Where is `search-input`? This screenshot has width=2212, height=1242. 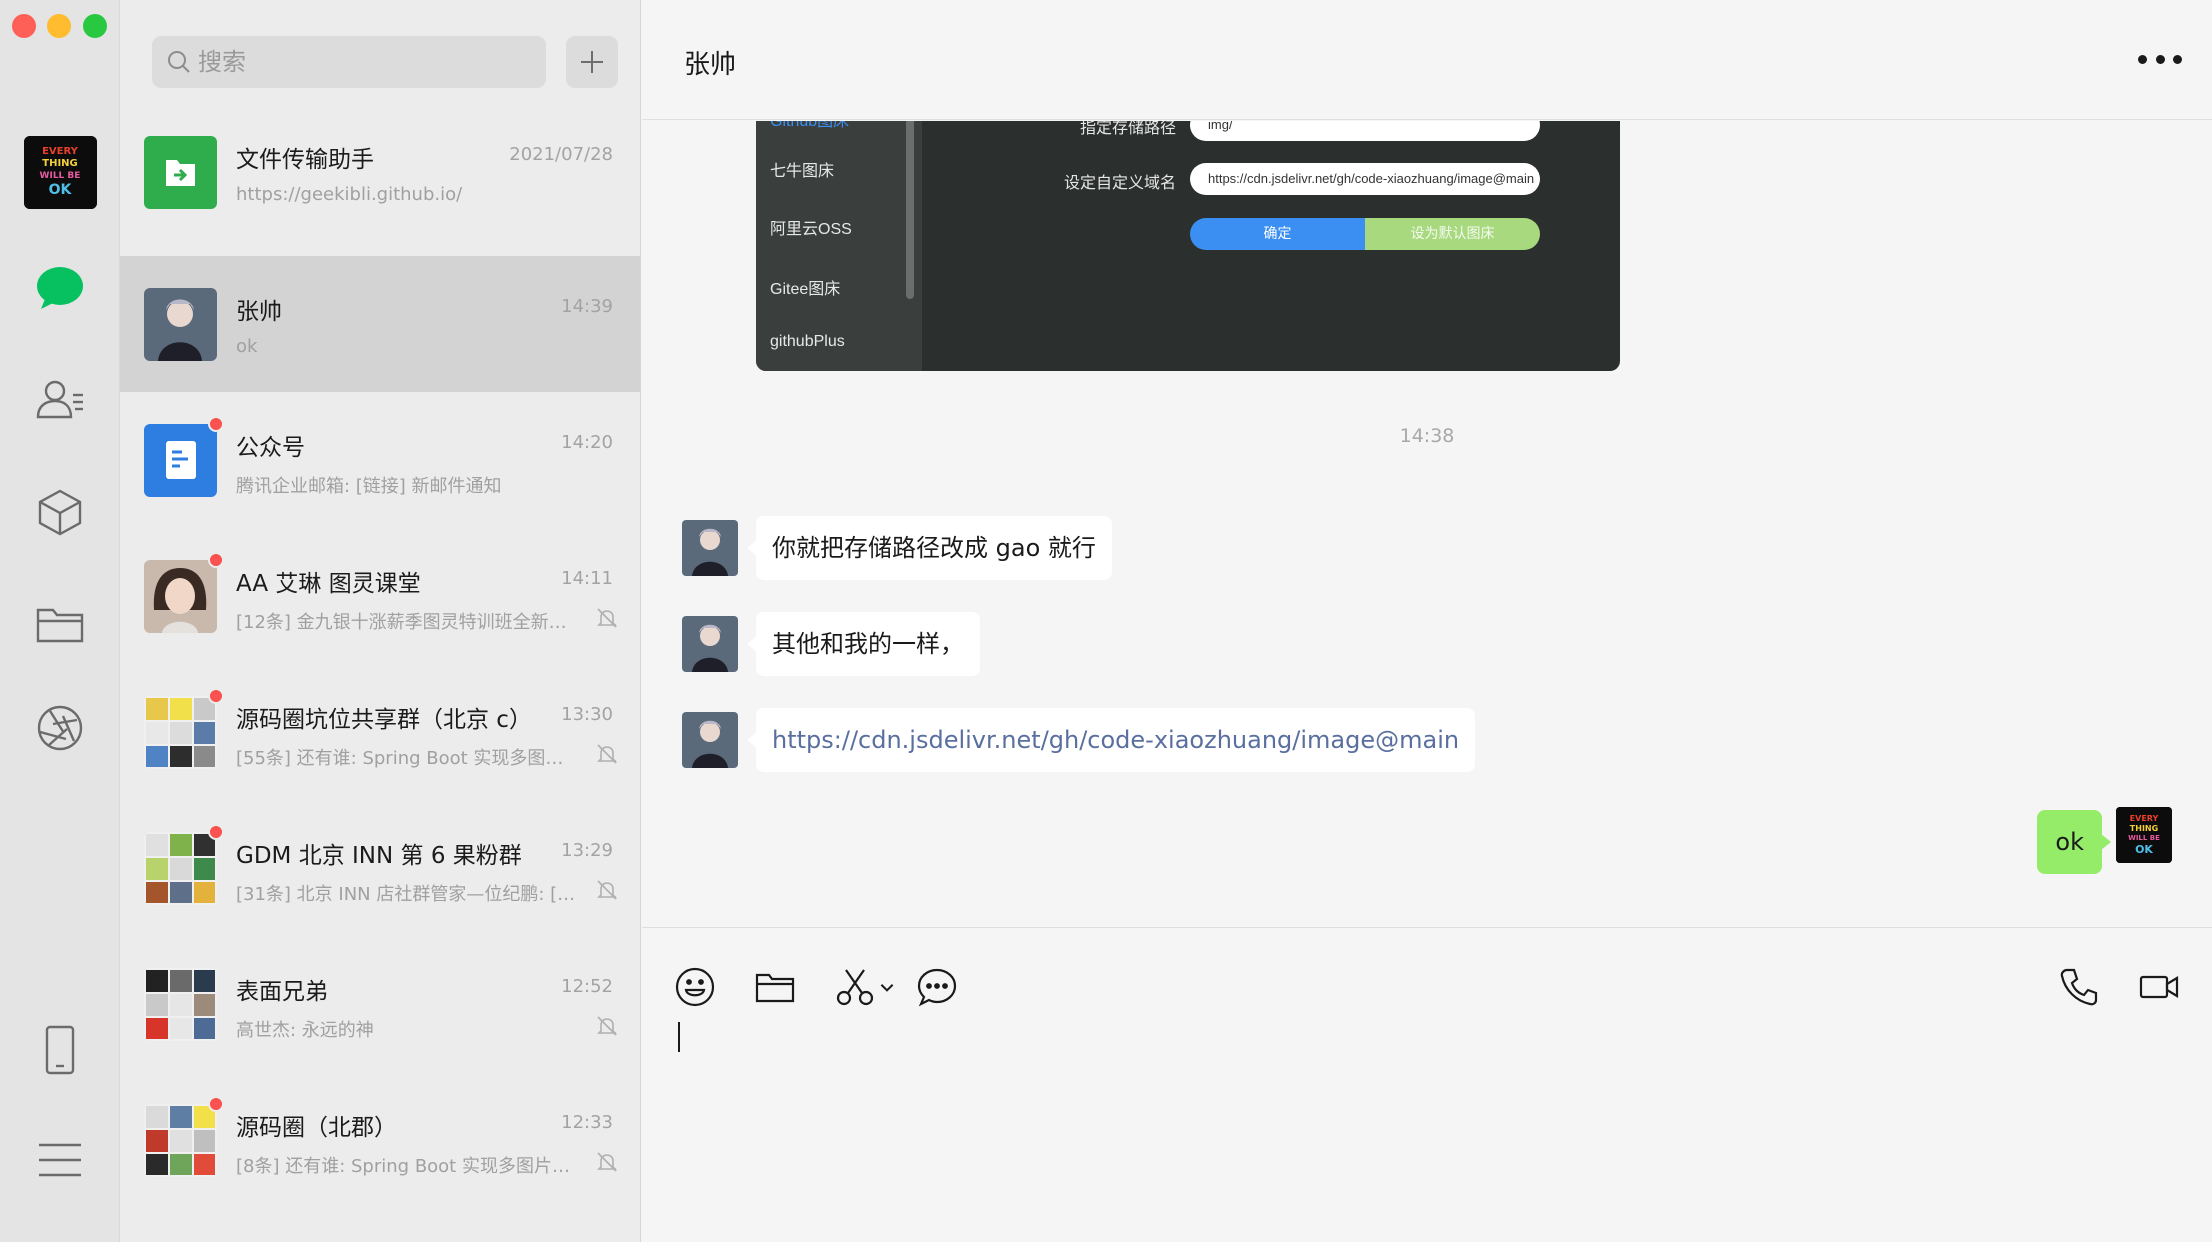
search-input is located at coordinates (348, 62).